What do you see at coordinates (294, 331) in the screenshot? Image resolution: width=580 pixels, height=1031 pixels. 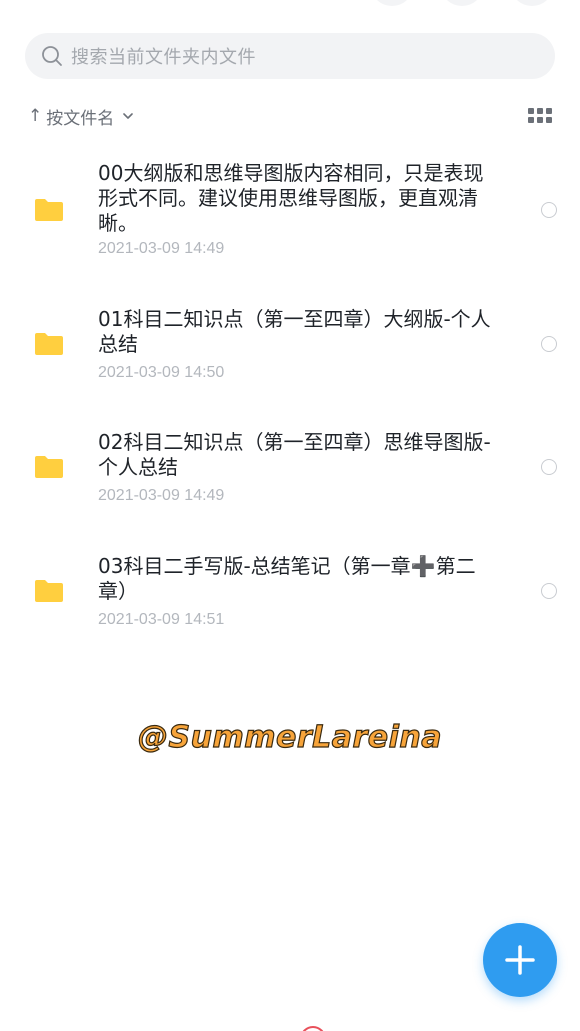 I see `file-name: 01科目二知识点（第一至四章）大纲版-个人总结` at bounding box center [294, 331].